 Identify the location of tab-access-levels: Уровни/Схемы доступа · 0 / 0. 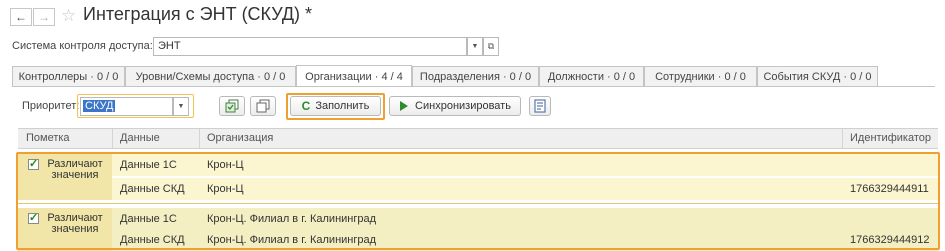
(210, 76).